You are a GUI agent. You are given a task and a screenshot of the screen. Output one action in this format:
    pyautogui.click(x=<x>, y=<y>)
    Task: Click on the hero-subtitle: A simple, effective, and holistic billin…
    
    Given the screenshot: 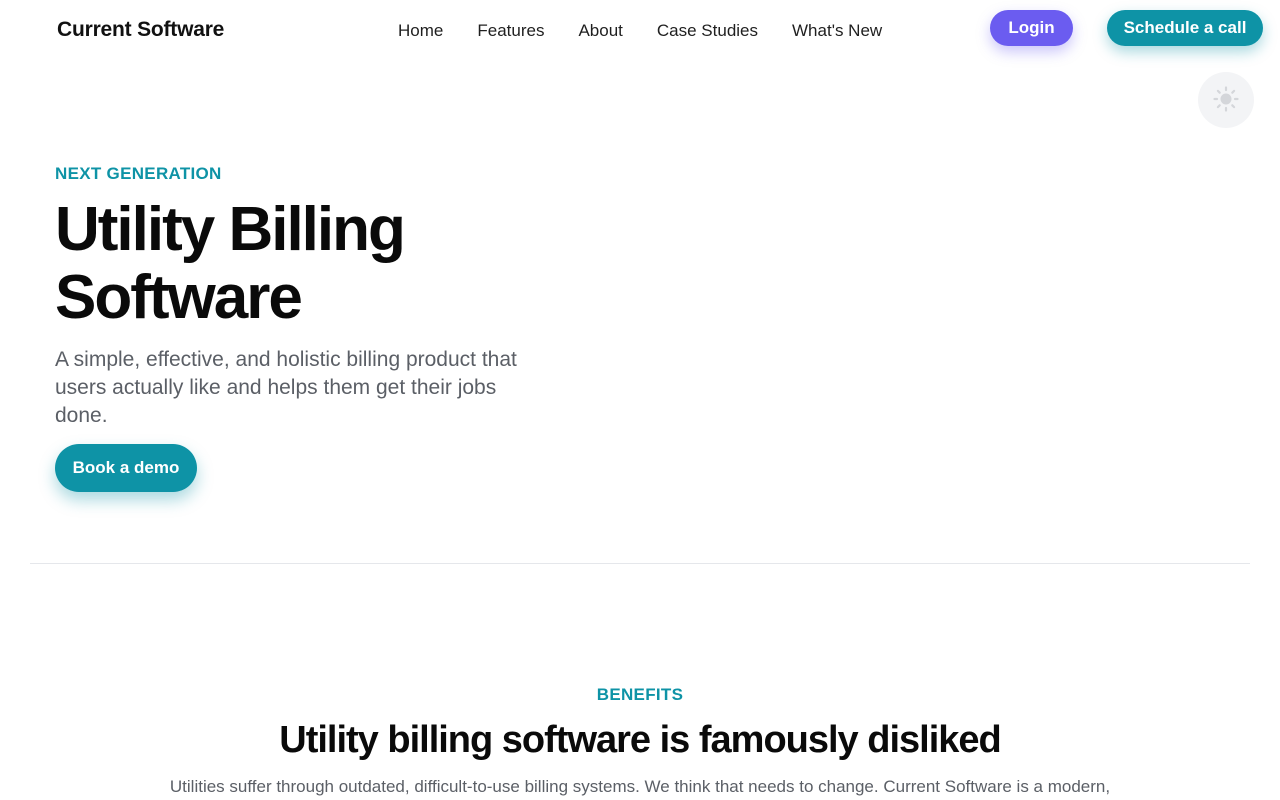 What is the action you would take?
    pyautogui.click(x=286, y=387)
    